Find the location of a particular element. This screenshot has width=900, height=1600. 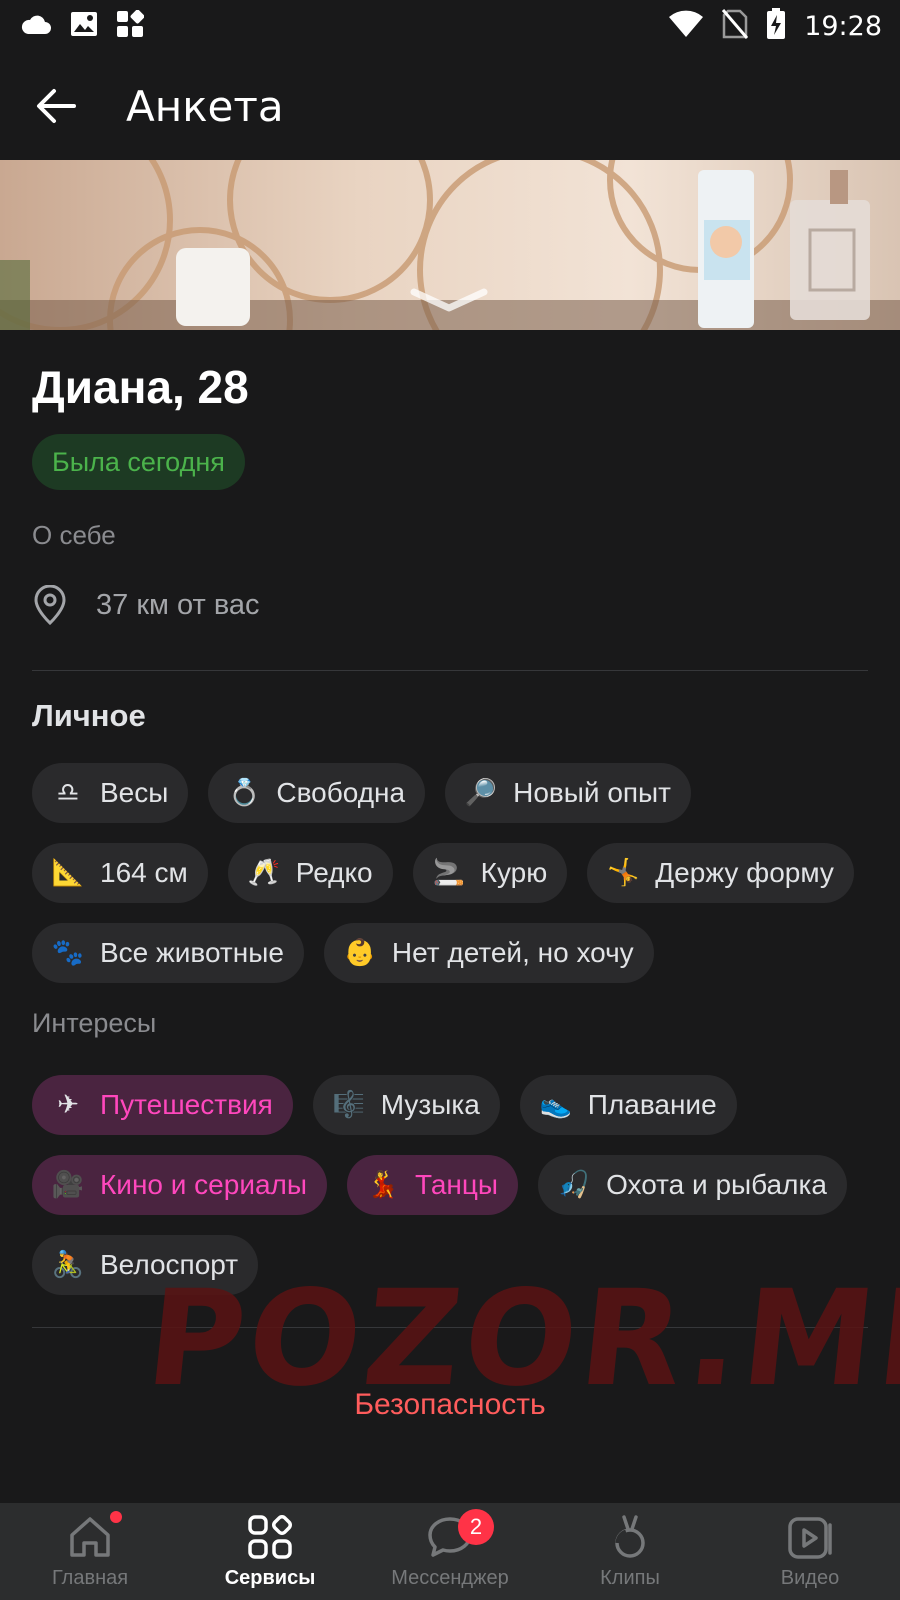

chip: 👟 Плавание is located at coordinates (628, 1105).